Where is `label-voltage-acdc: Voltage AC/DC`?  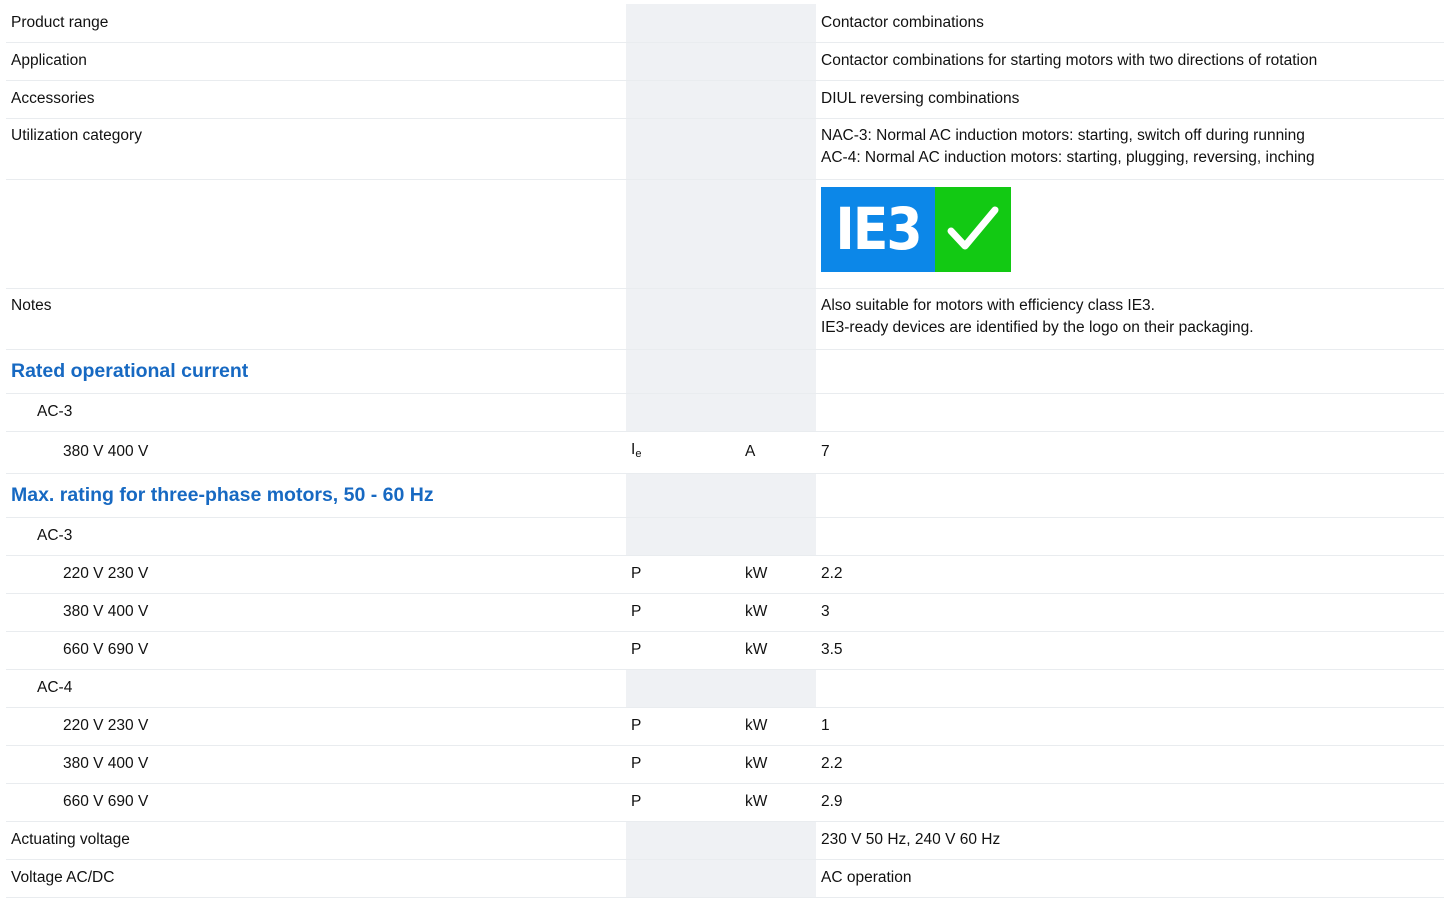 label-voltage-acdc: Voltage AC/DC is located at coordinates (316, 878).